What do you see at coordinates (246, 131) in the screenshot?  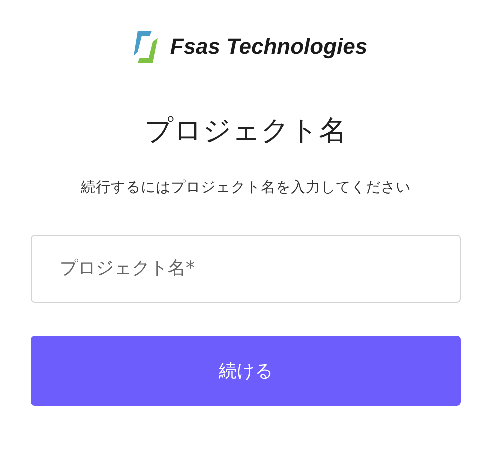 I see `page-title: プロジェクト名` at bounding box center [246, 131].